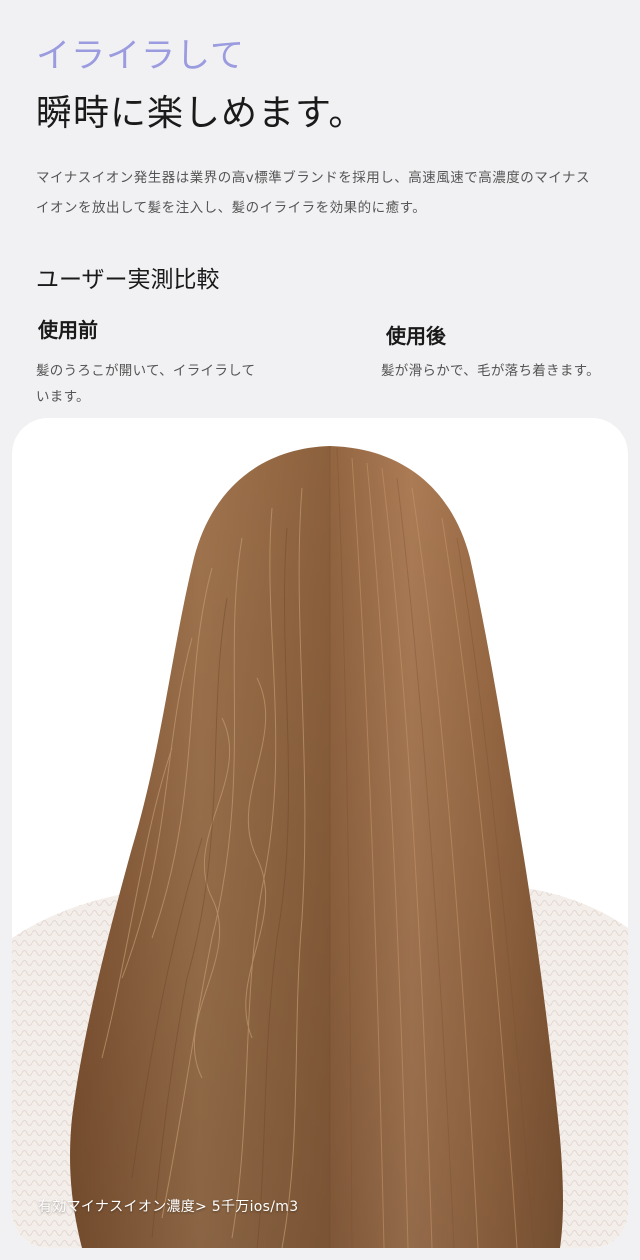 This screenshot has width=640, height=1260. I want to click on after-description: 髪が滑らかで、毛が落ち着きます。, so click(490, 371).